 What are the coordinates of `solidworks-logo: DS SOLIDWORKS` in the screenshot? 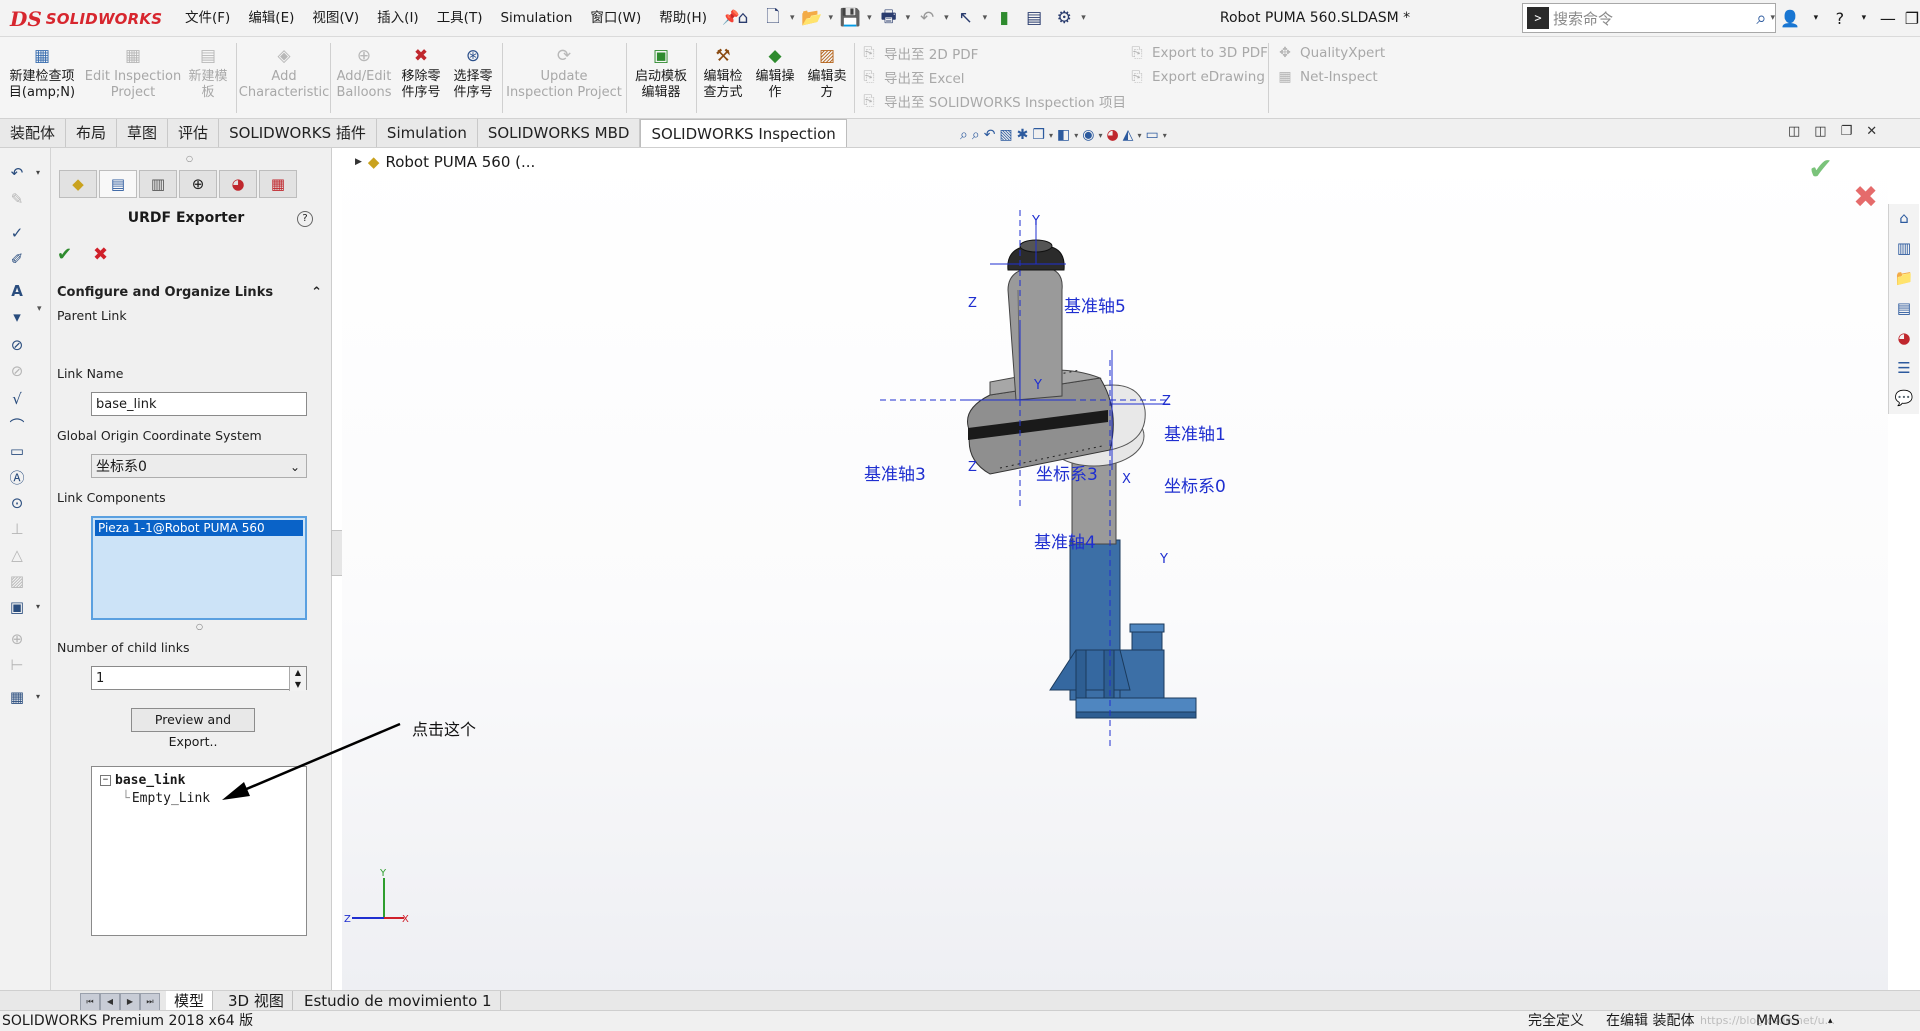 It's located at (86, 19).